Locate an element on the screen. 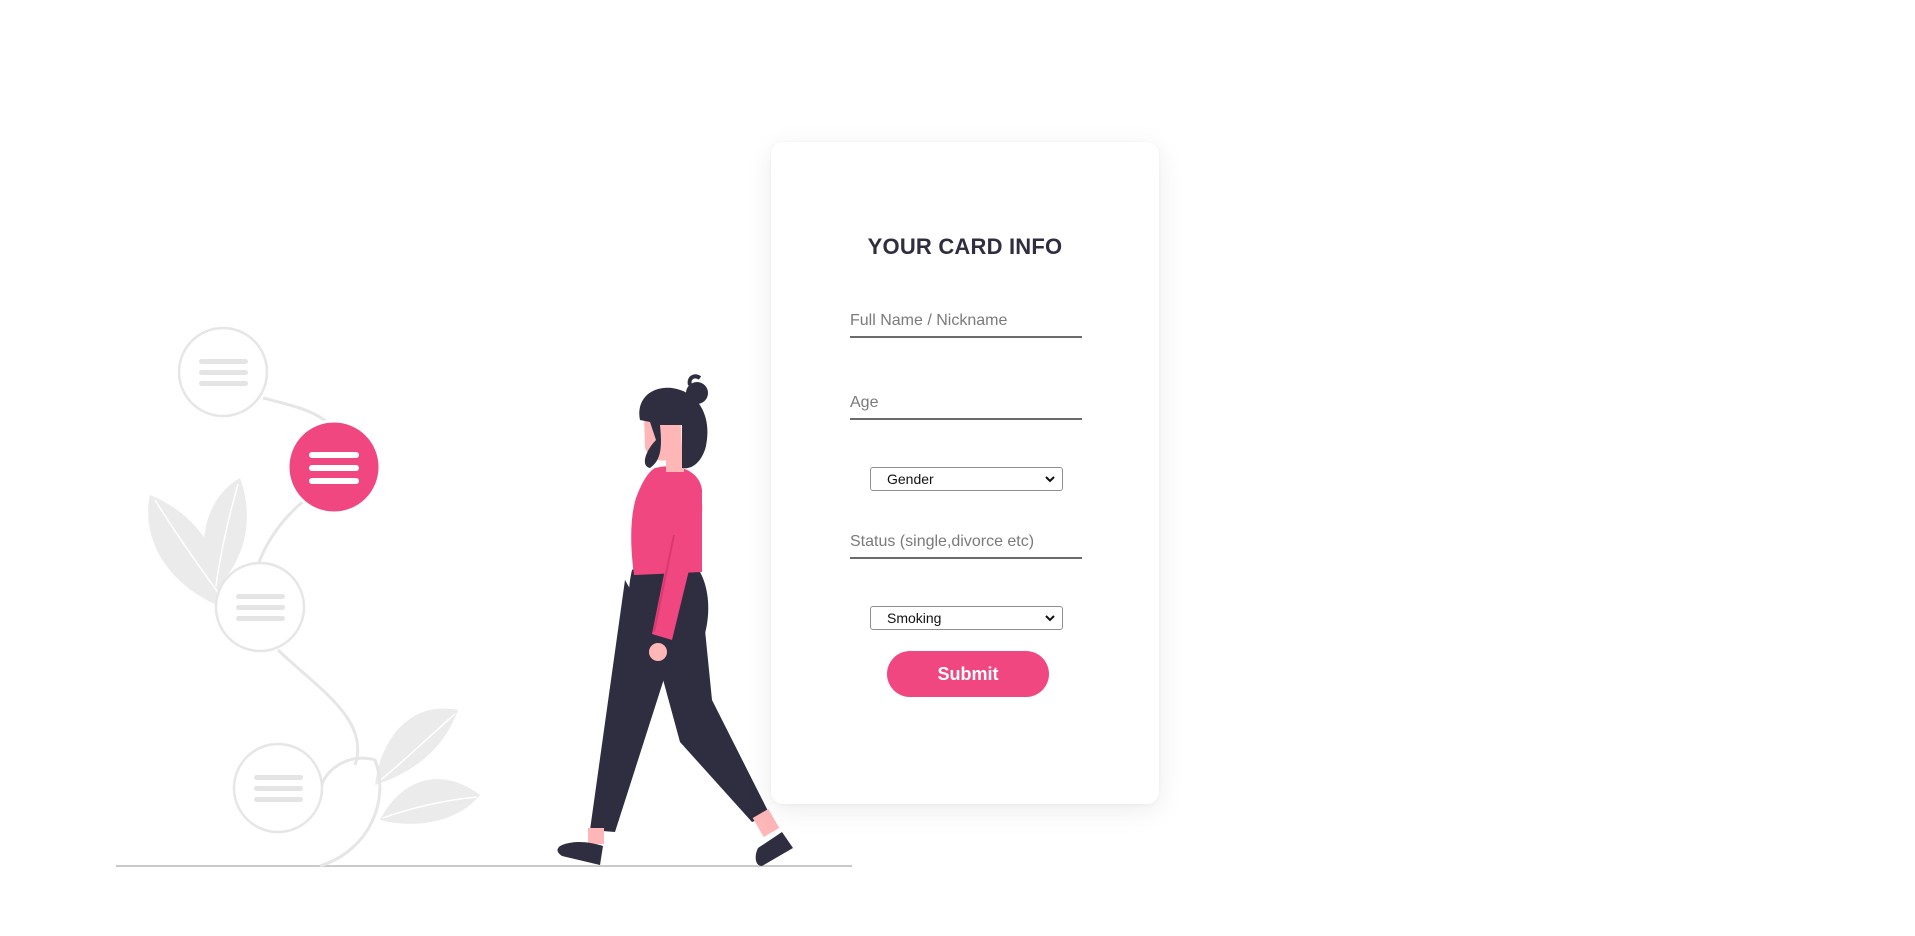 The height and width of the screenshot is (936, 1915). smoking-select-value: Smoking is located at coordinates (914, 618).